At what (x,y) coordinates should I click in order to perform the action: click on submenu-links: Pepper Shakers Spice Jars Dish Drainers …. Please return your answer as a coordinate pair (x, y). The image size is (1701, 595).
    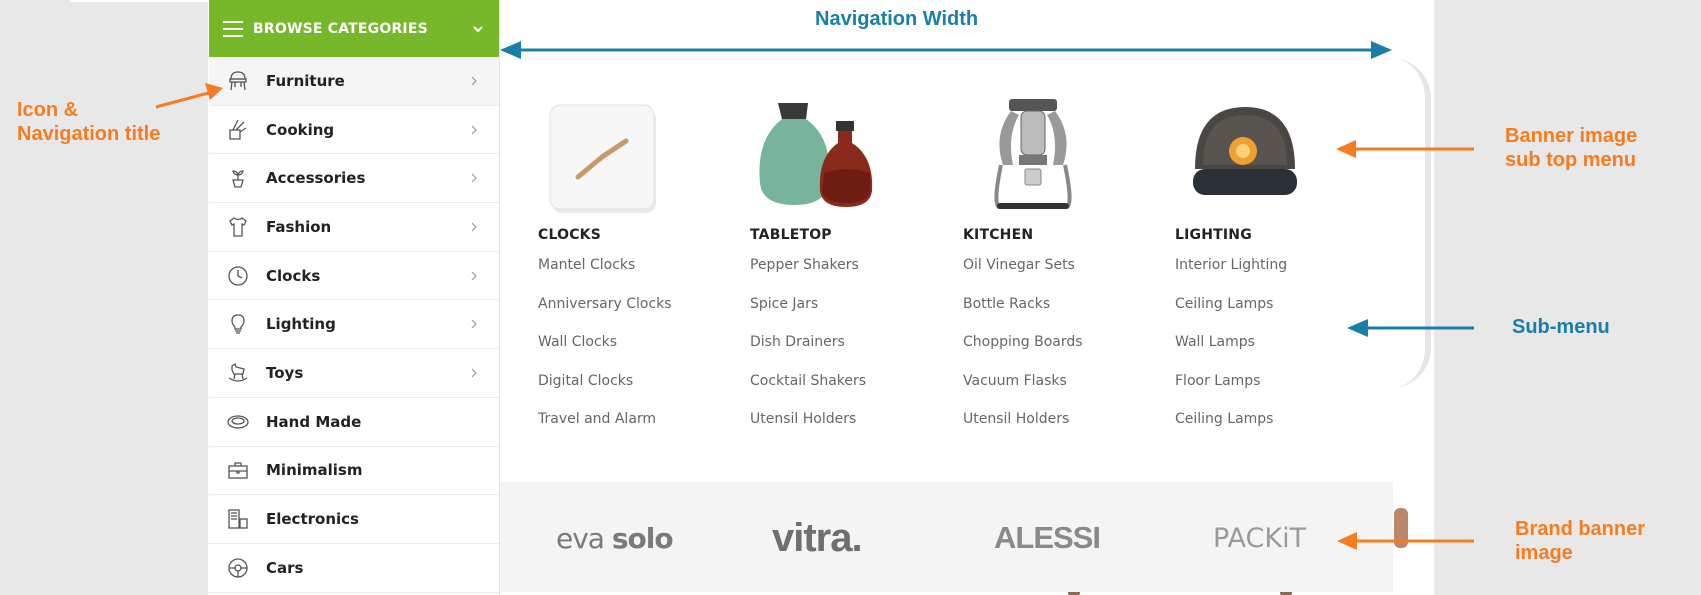
    Looking at the image, I should click on (850, 353).